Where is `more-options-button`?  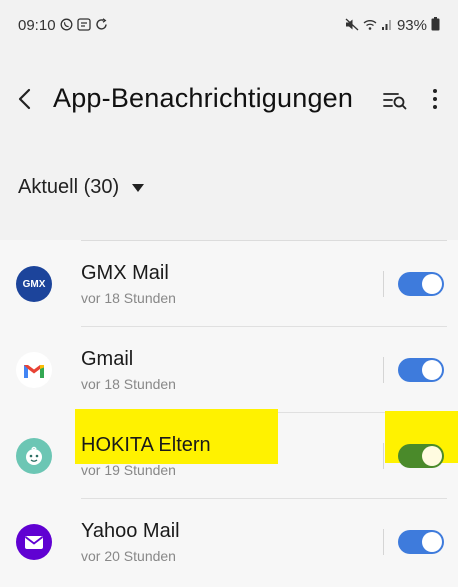
more-options-button is located at coordinates (435, 99).